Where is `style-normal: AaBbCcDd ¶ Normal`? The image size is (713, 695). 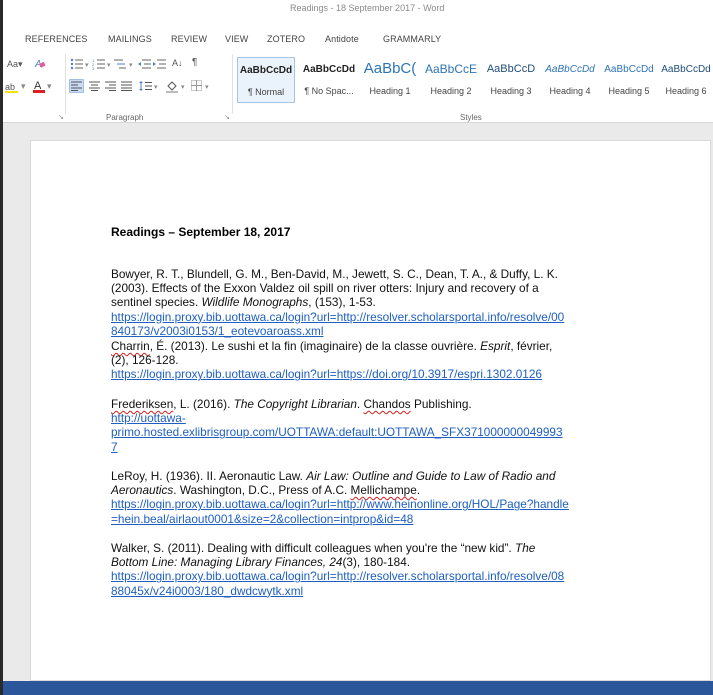
style-normal: AaBbCcDd ¶ Normal is located at coordinates (266, 80).